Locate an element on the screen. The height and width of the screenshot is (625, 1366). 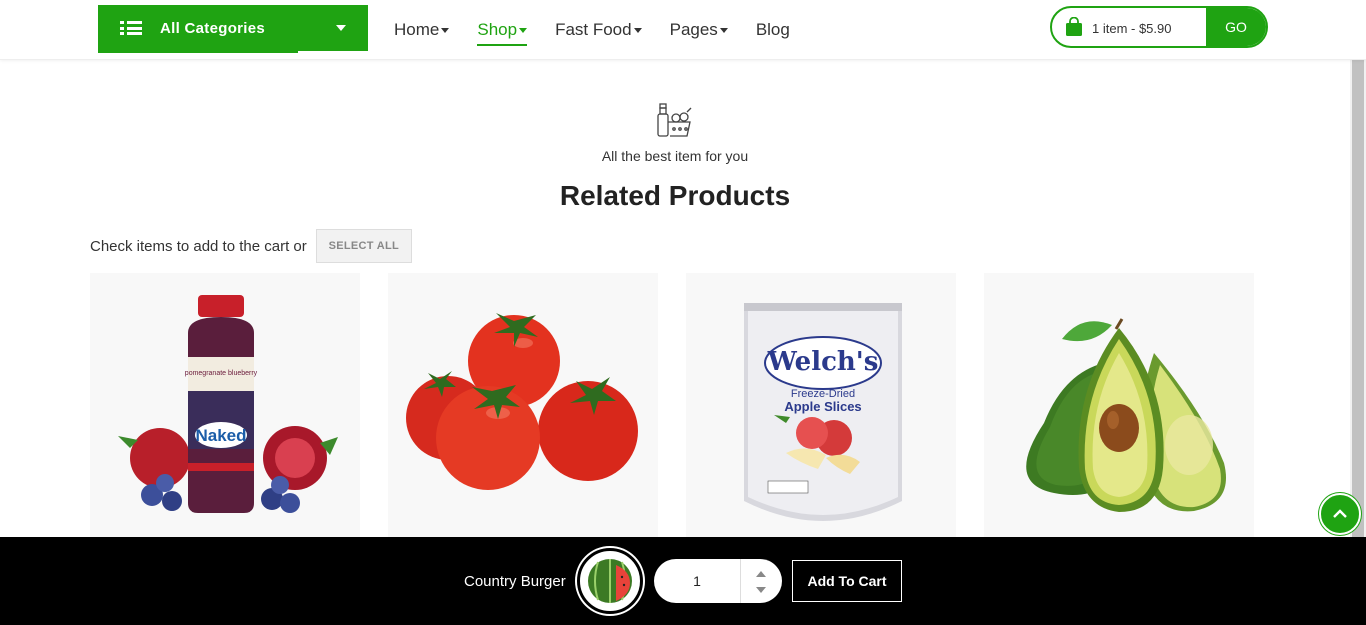
product-card-avocado is located at coordinates (1119, 408).